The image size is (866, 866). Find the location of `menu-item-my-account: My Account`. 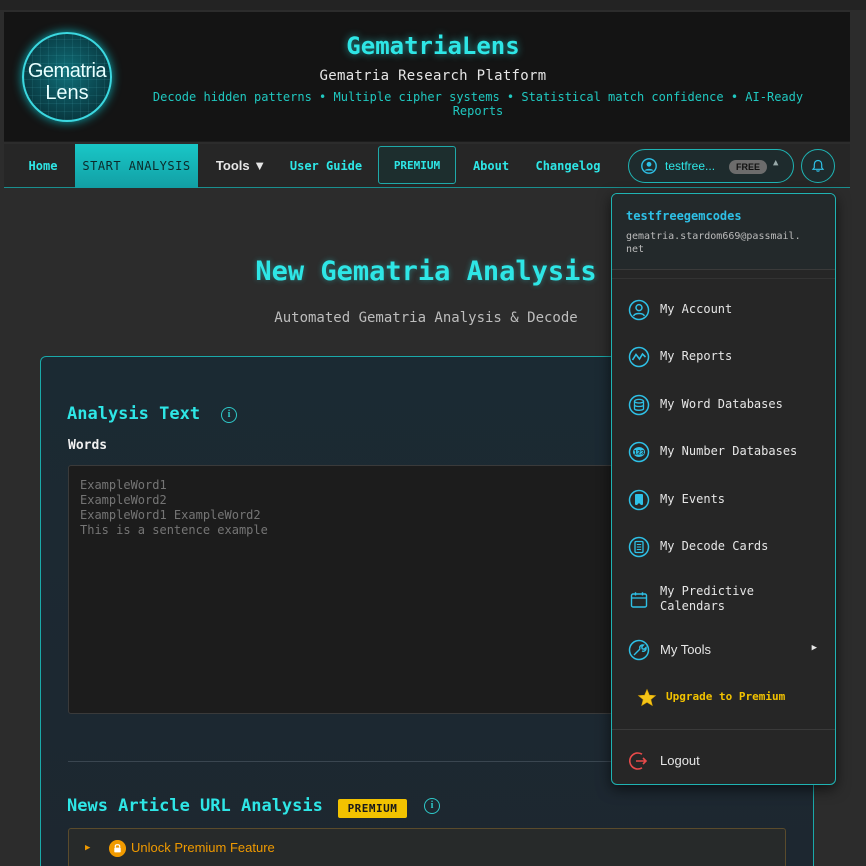

menu-item-my-account: My Account is located at coordinates (723, 310).